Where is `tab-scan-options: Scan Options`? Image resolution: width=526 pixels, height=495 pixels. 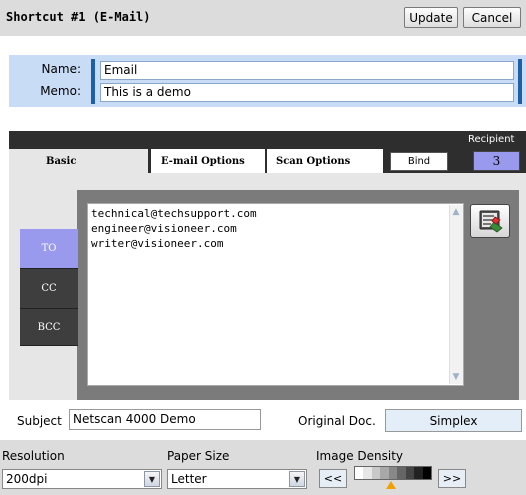 tab-scan-options: Scan Options is located at coordinates (325, 161).